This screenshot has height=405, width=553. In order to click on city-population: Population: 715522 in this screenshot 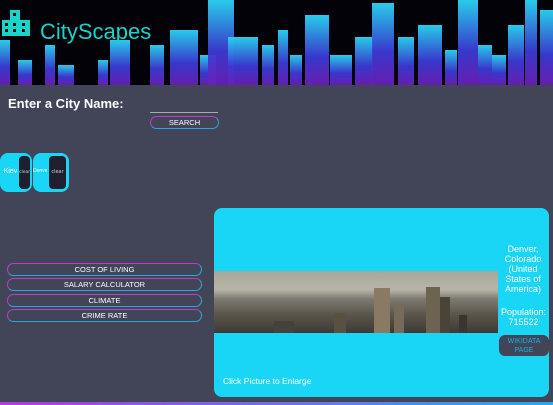, I will do `click(523, 317)`.